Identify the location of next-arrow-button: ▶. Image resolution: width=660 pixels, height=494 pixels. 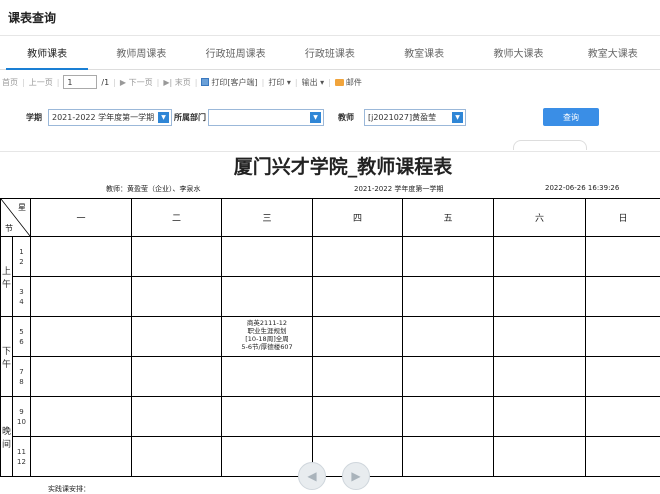
(356, 476).